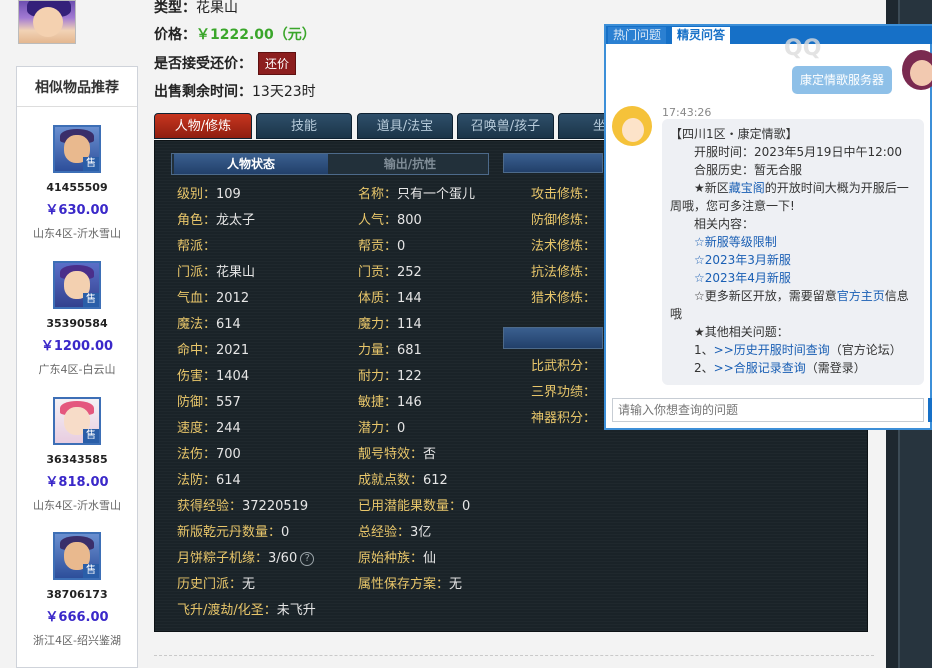 Image resolution: width=932 pixels, height=668 pixels. I want to click on stat-row: 攻击修炼：, so click(563, 192).